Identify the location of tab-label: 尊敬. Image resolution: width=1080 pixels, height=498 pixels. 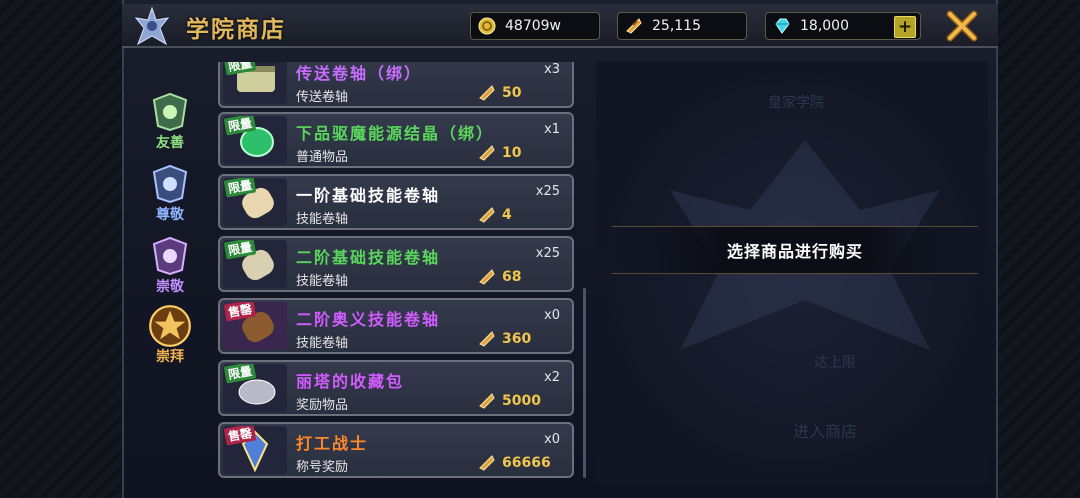
(170, 215).